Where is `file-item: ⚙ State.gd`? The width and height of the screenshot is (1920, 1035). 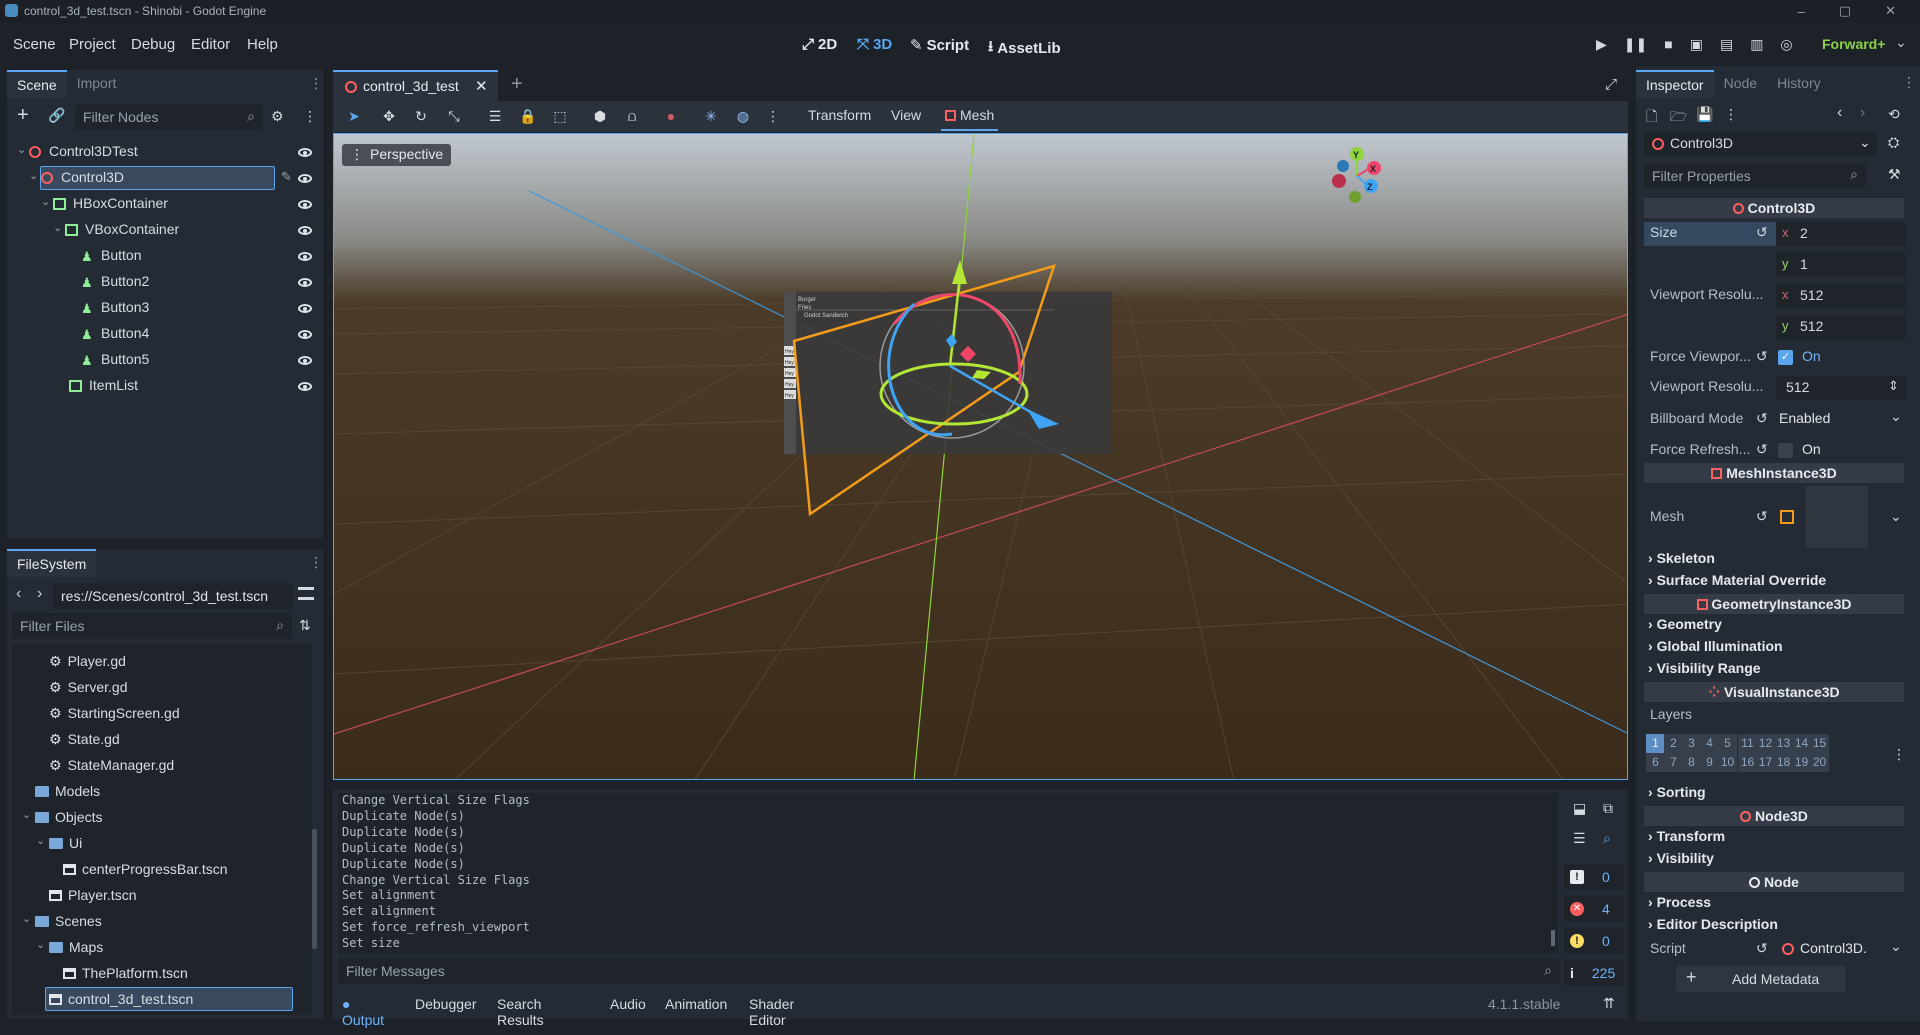 file-item: ⚙ State.gd is located at coordinates (84, 739).